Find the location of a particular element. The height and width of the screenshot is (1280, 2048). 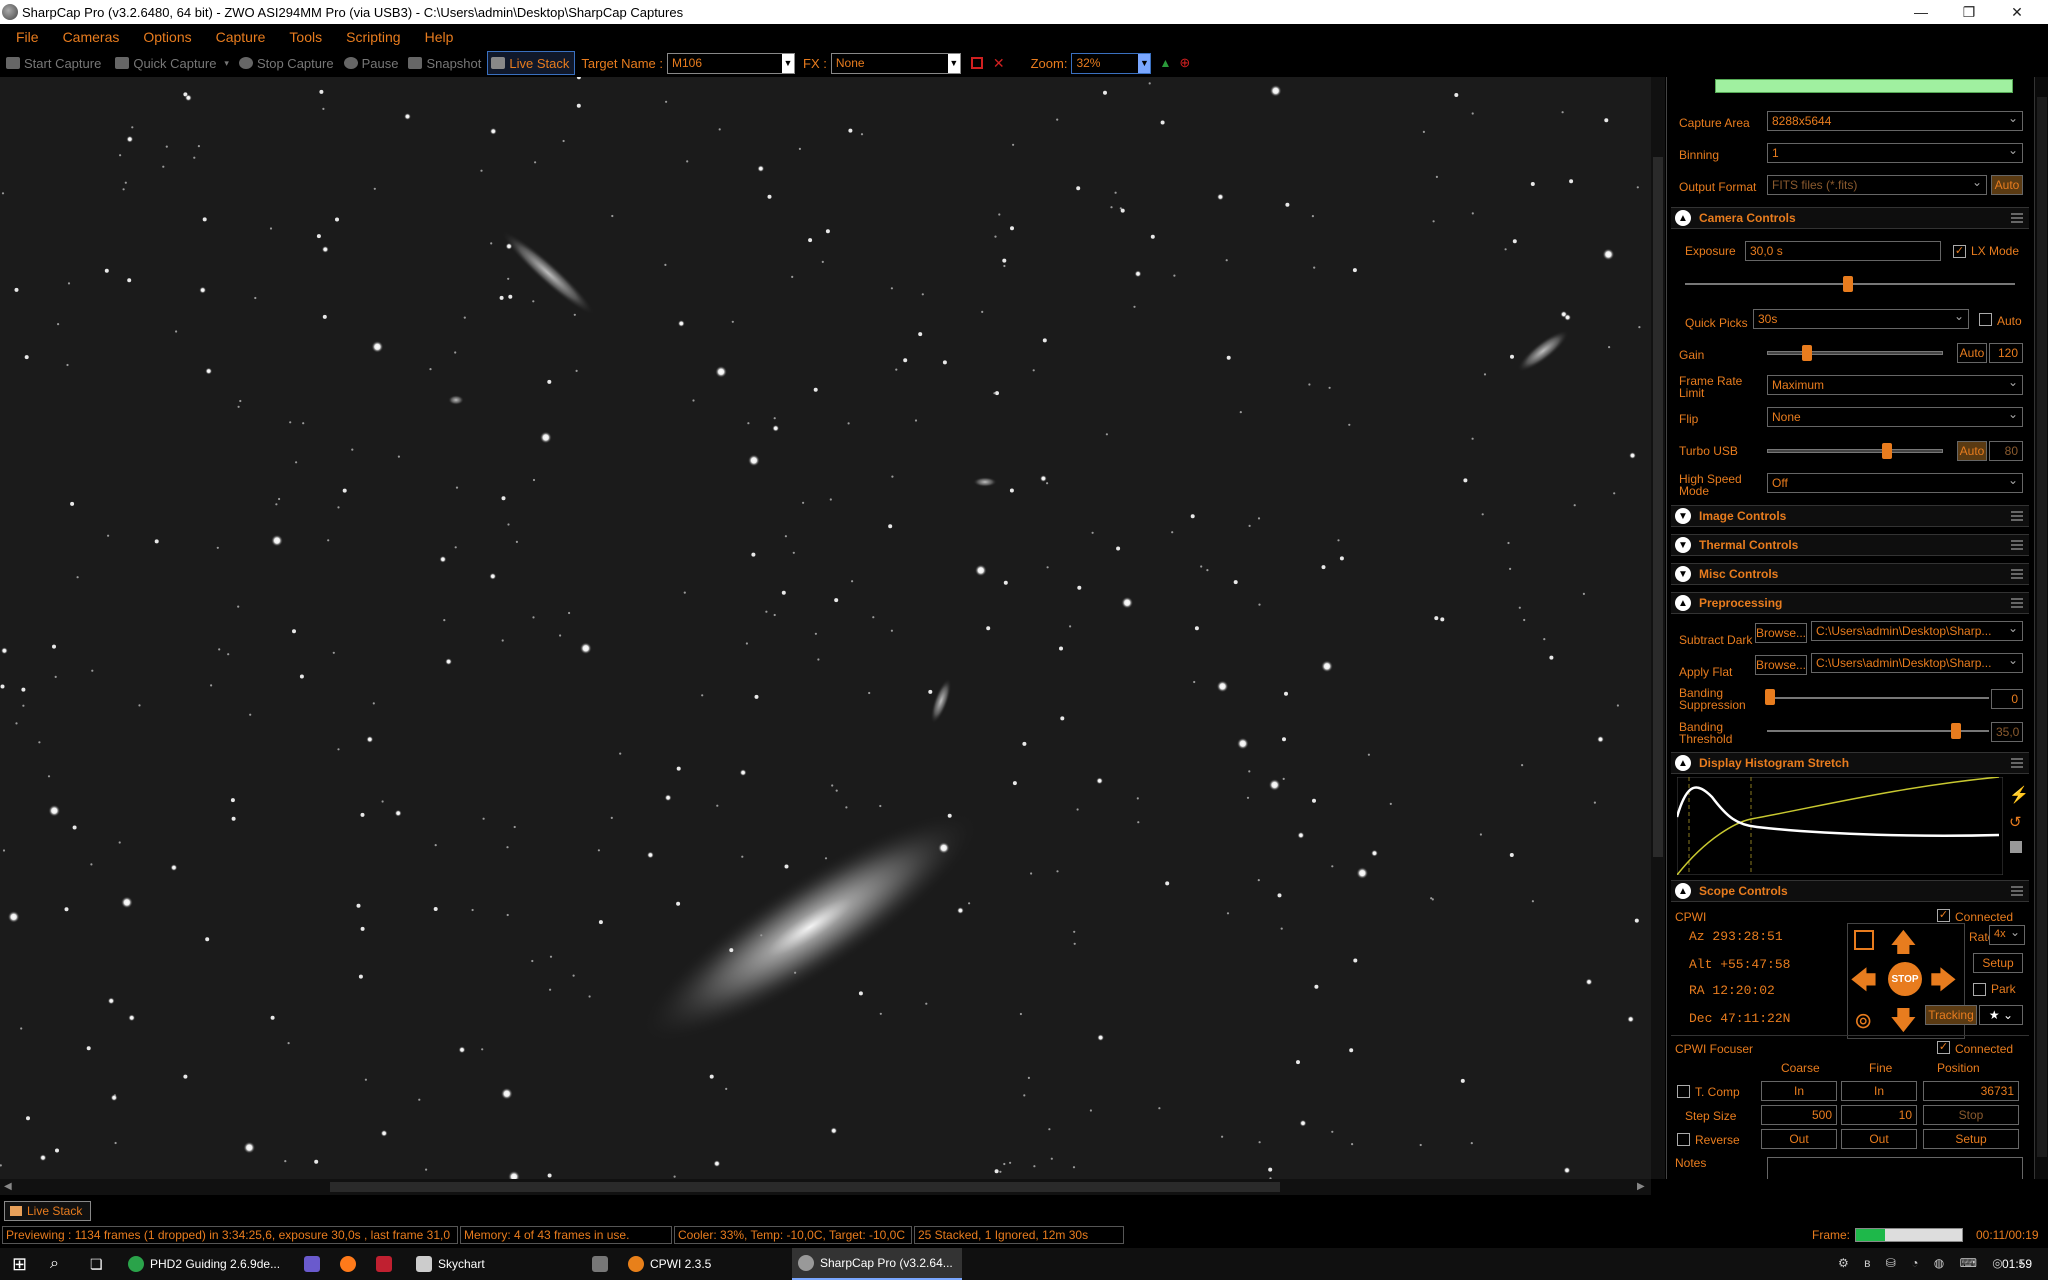

taskbar-cpwi: CPWI 2.3.5 is located at coordinates (669, 1264).